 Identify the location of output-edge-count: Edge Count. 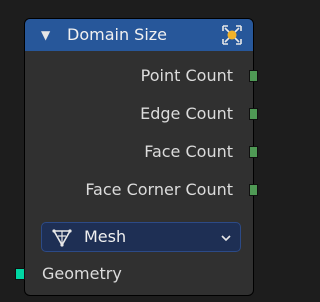
(186, 114).